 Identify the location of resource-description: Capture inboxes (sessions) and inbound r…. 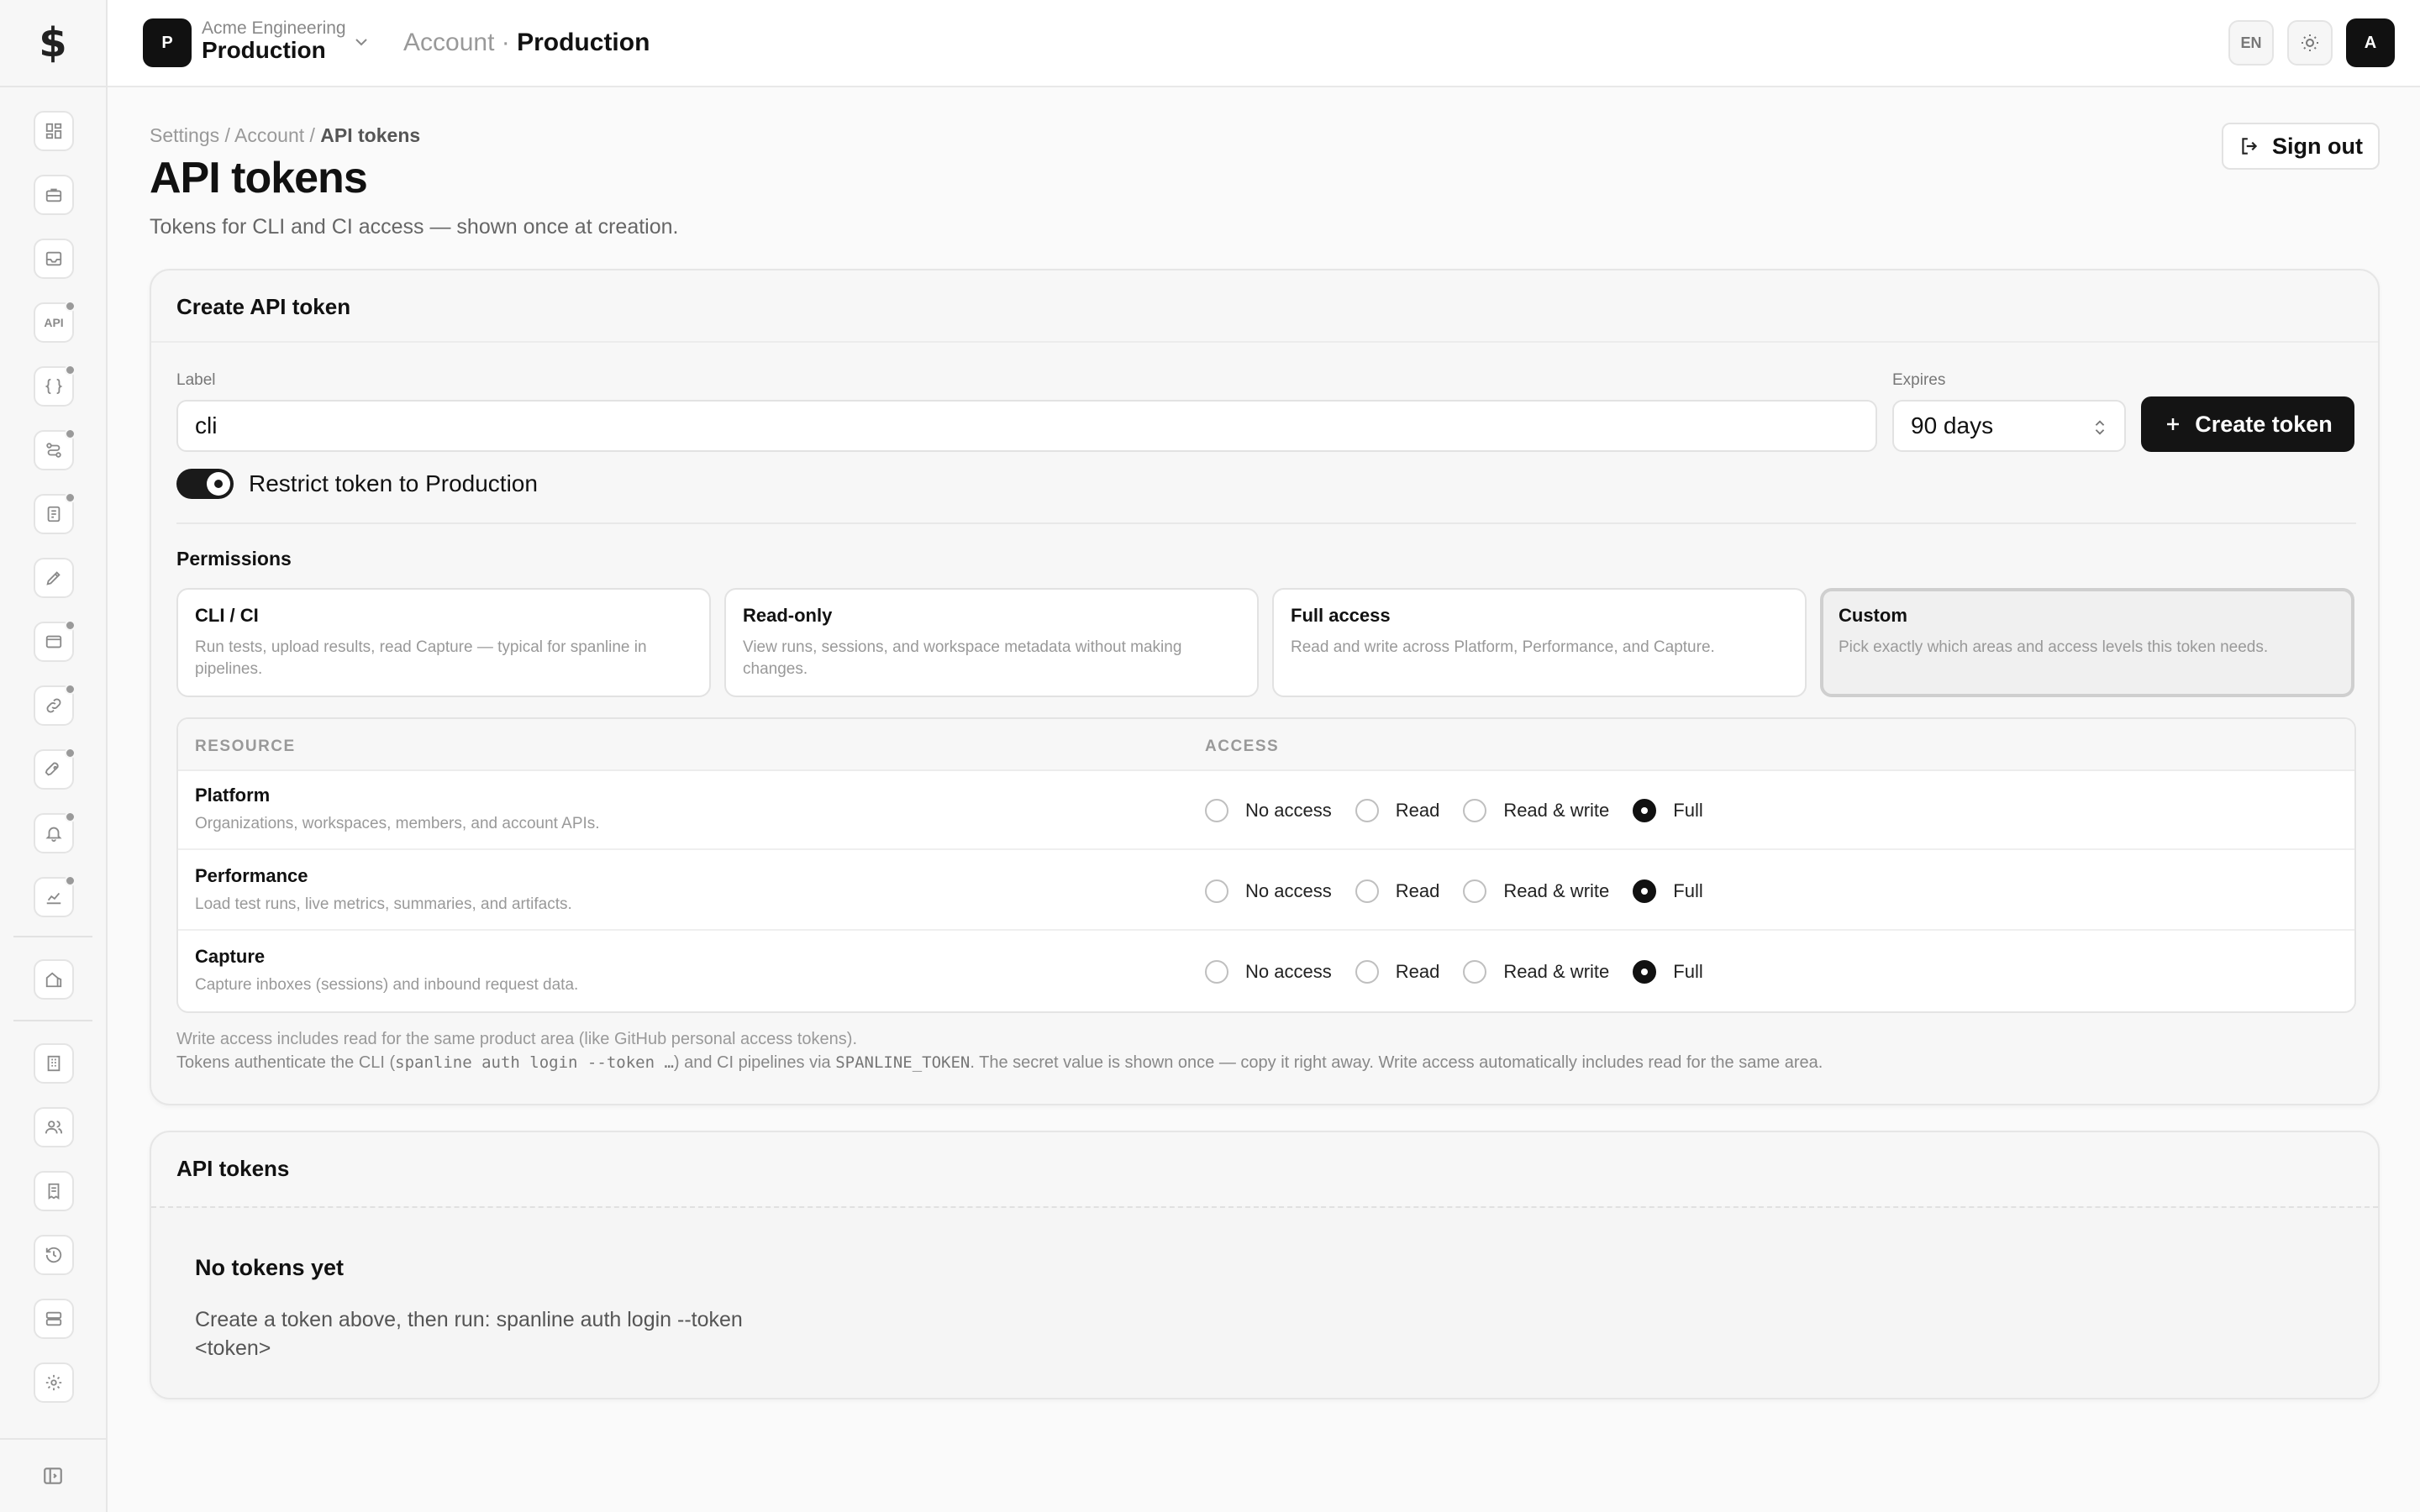
(387, 985).